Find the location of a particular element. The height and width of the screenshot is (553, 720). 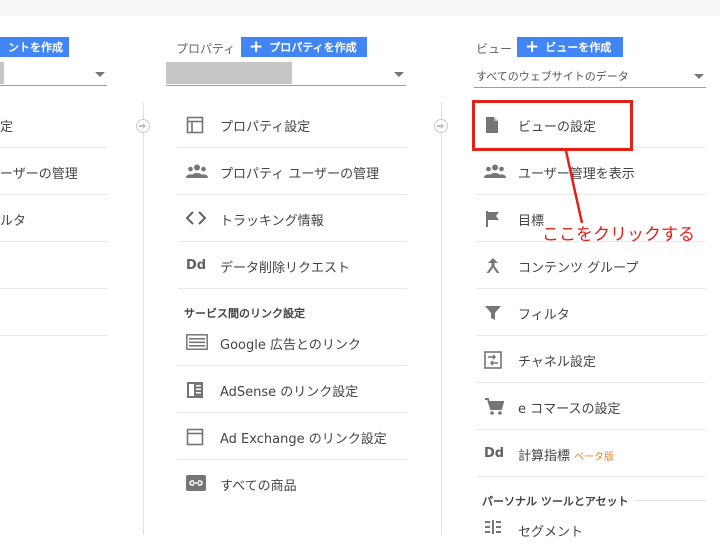

account-item-label: 定 is located at coordinates (7, 127).